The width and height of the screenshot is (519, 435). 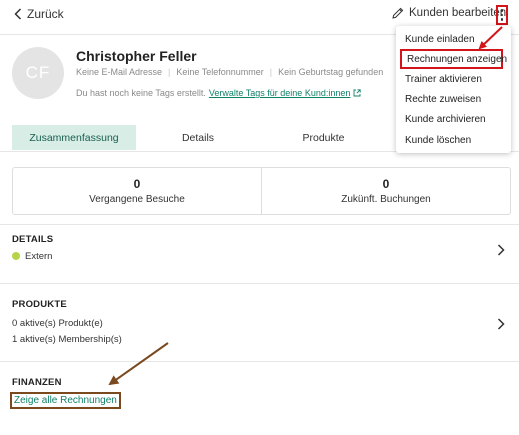 What do you see at coordinates (33, 239) in the screenshot?
I see `details-title: DETAILS` at bounding box center [33, 239].